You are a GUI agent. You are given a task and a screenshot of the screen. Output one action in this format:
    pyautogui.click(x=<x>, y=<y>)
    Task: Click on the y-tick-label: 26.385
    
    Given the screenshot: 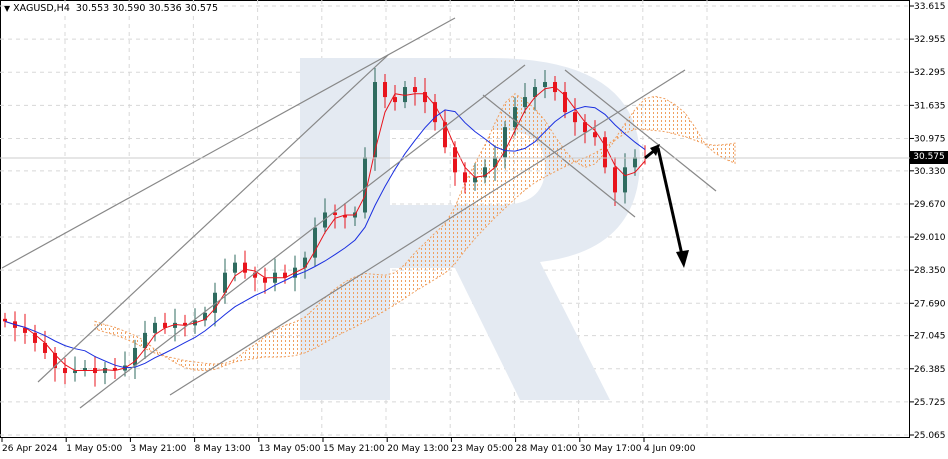 What is the action you would take?
    pyautogui.click(x=930, y=370)
    